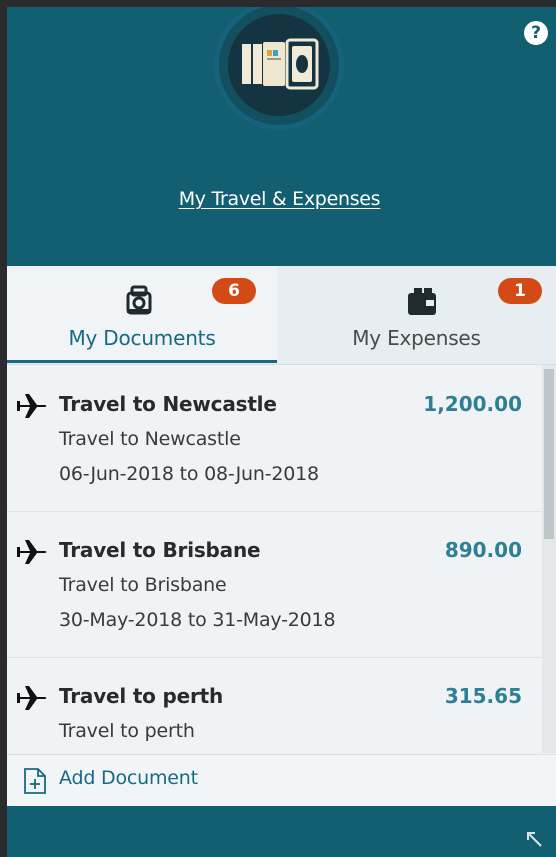 This screenshot has width=556, height=857. What do you see at coordinates (281, 831) in the screenshot?
I see `footer` at bounding box center [281, 831].